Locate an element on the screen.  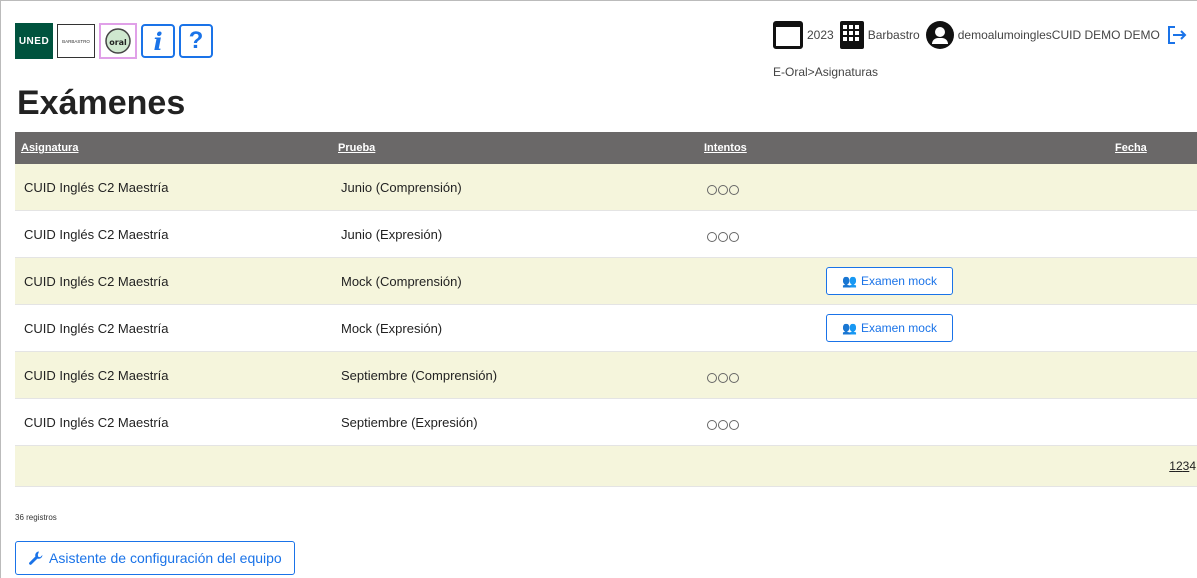
cell-prueba: Mock (Expresión) is located at coordinates (515, 328).